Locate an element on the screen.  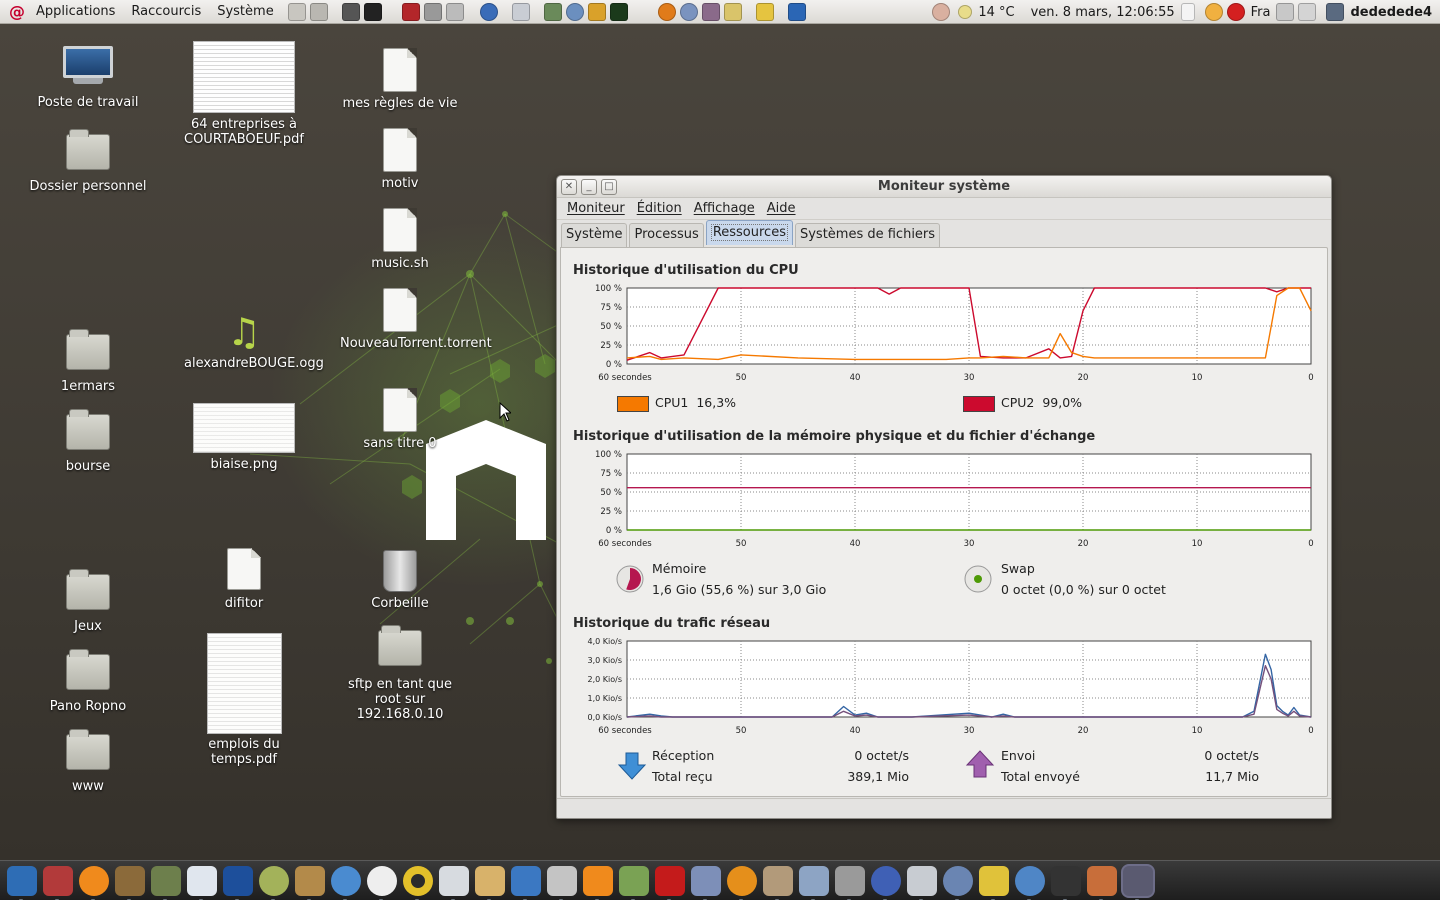
desktop-icon-document: mes règles de vie is located at coordinates (400, 79).